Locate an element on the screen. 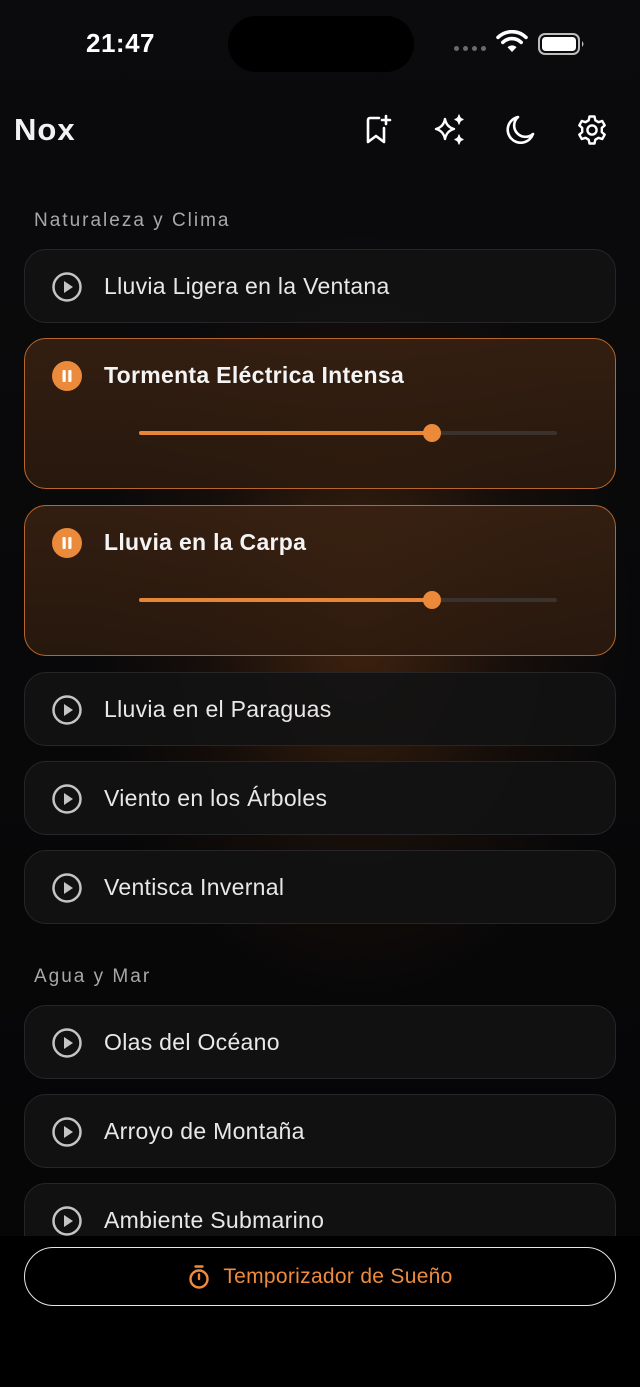 This screenshot has height=1387, width=640. stopwatch-icon is located at coordinates (199, 1276).